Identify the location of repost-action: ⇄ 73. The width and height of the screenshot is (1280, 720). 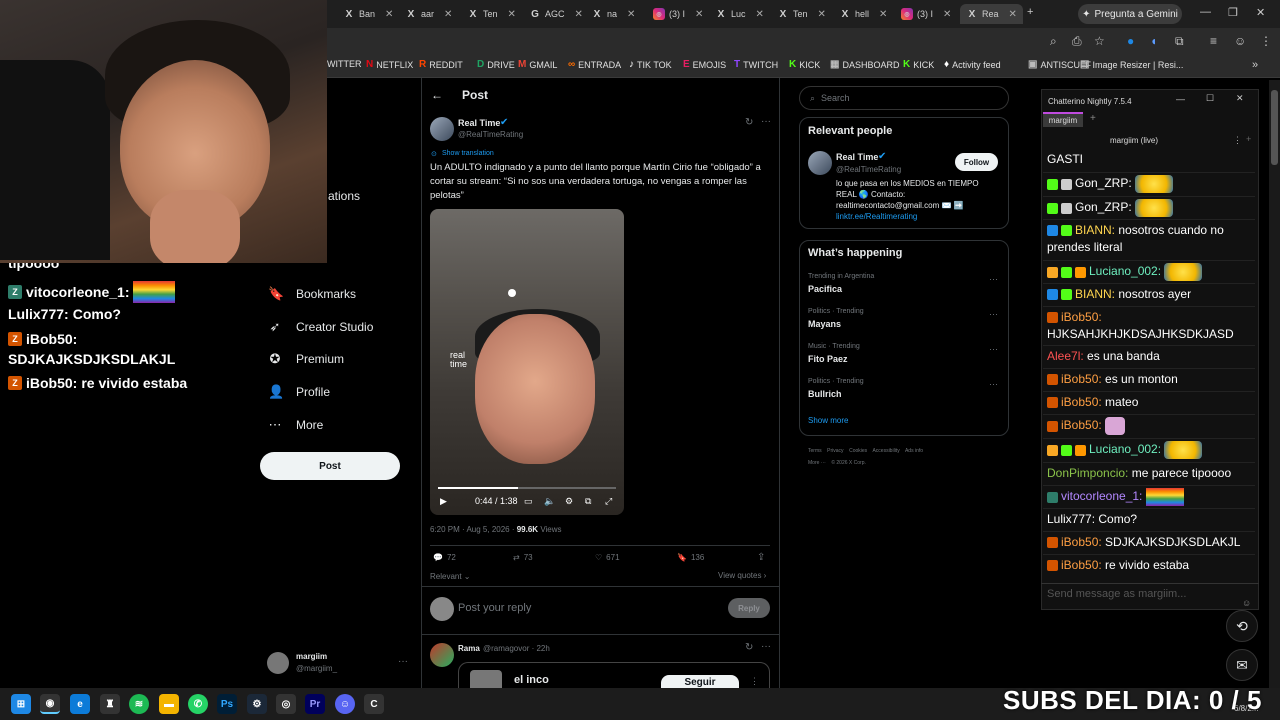
(523, 557).